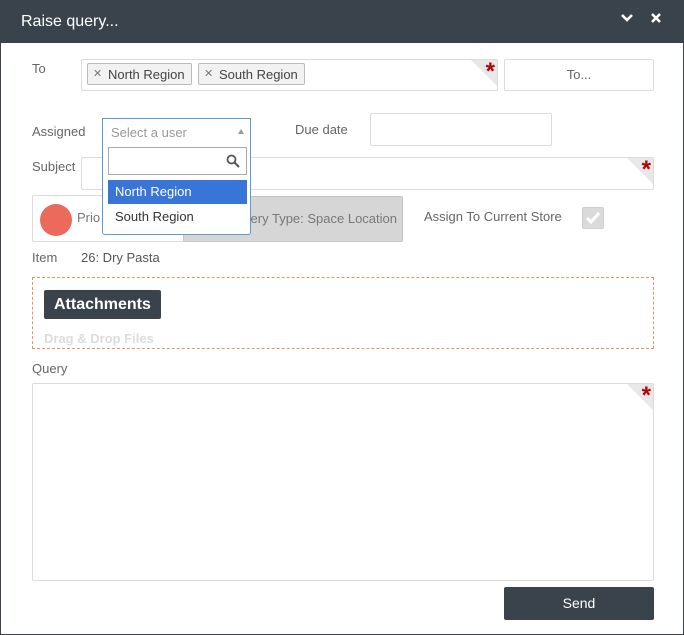 The image size is (684, 635). I want to click on chevron-down-icon, so click(627, 22).